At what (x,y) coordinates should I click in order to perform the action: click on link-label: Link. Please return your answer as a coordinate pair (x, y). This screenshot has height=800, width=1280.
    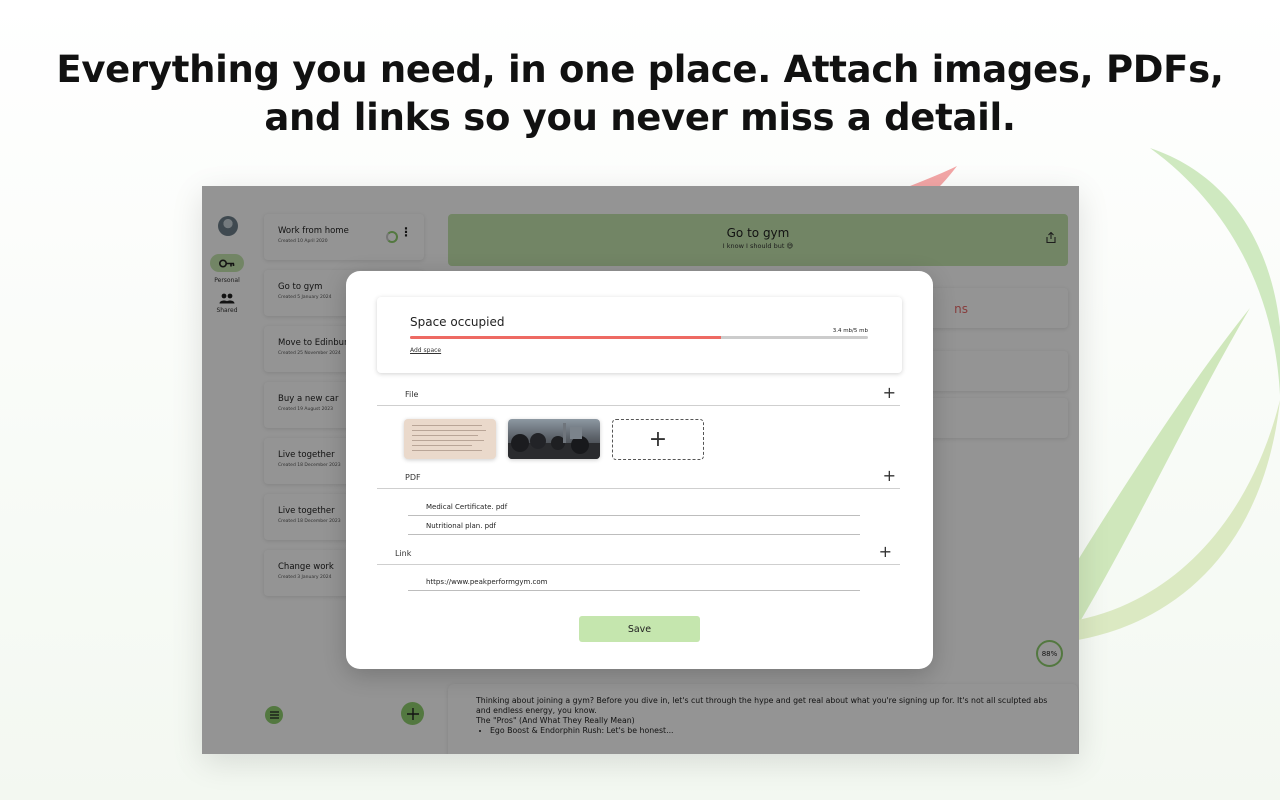
    Looking at the image, I should click on (403, 553).